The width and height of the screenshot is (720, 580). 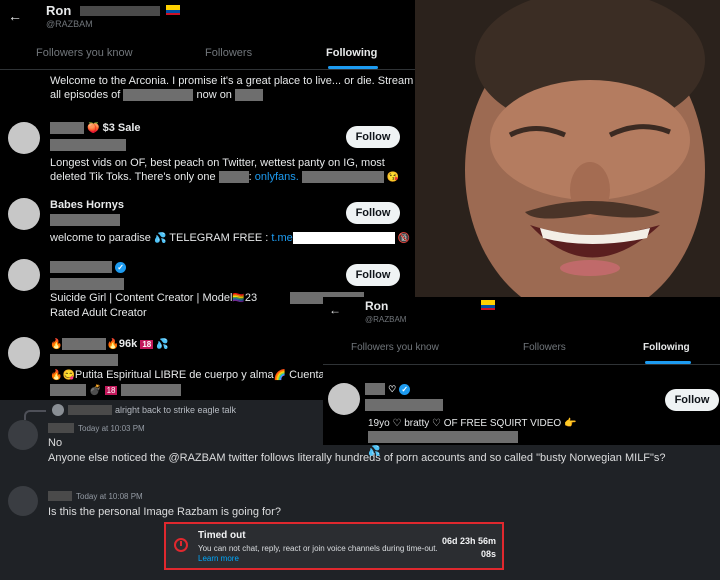 What do you see at coordinates (87, 205) in the screenshot?
I see `account-name: Babes Hornys` at bounding box center [87, 205].